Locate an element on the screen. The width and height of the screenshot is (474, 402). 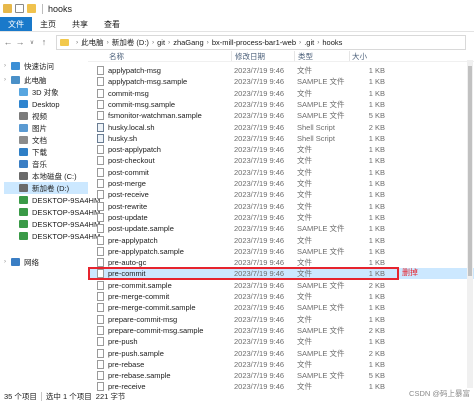
column-header-name: 名称 is located at coordinates (116, 56).